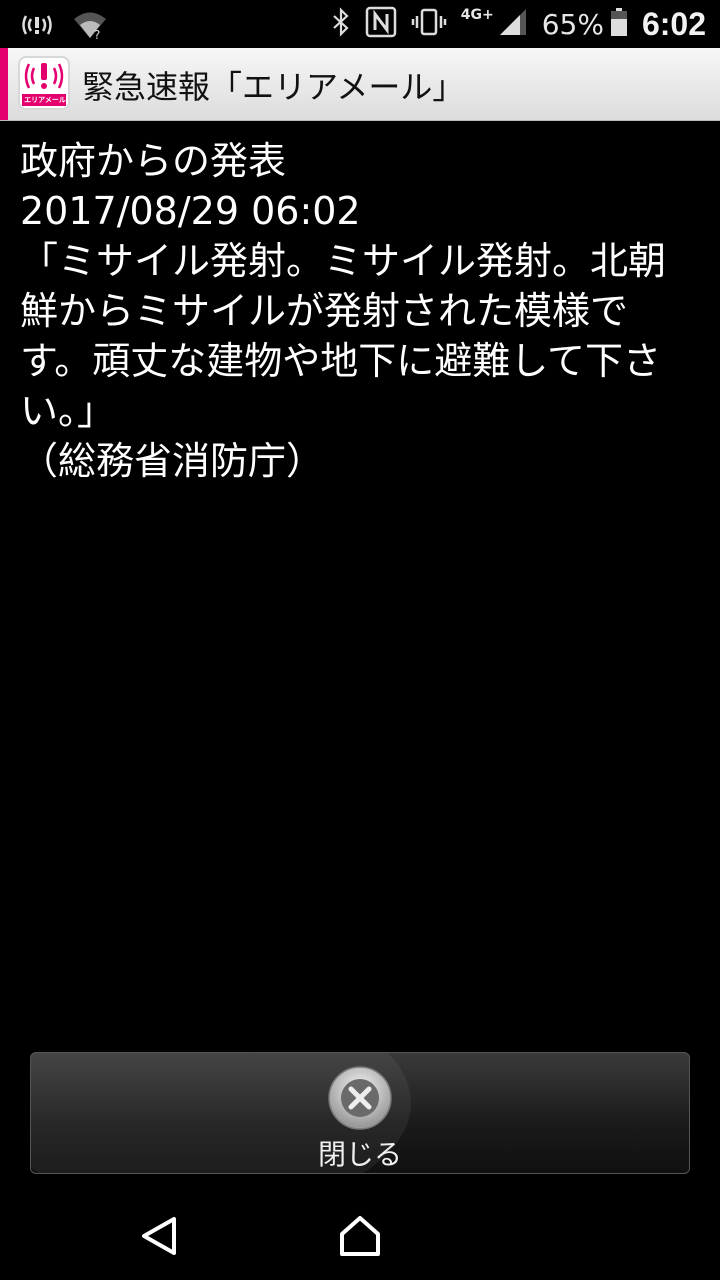 The image size is (720, 1280). I want to click on app-header: エリアメール 緊急速報「エリアメール」, so click(360, 84).